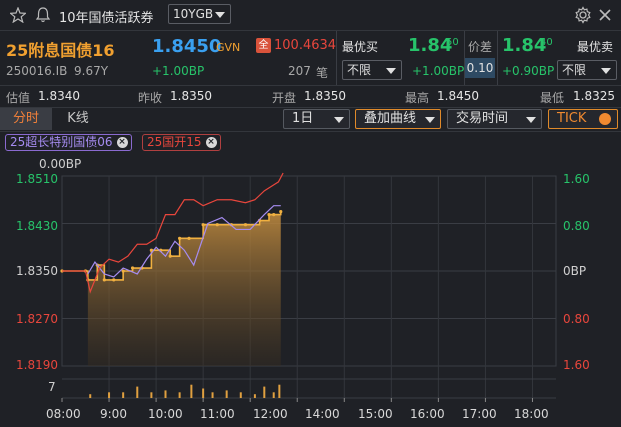  I want to click on ask-change: +0.90BP, so click(528, 71).